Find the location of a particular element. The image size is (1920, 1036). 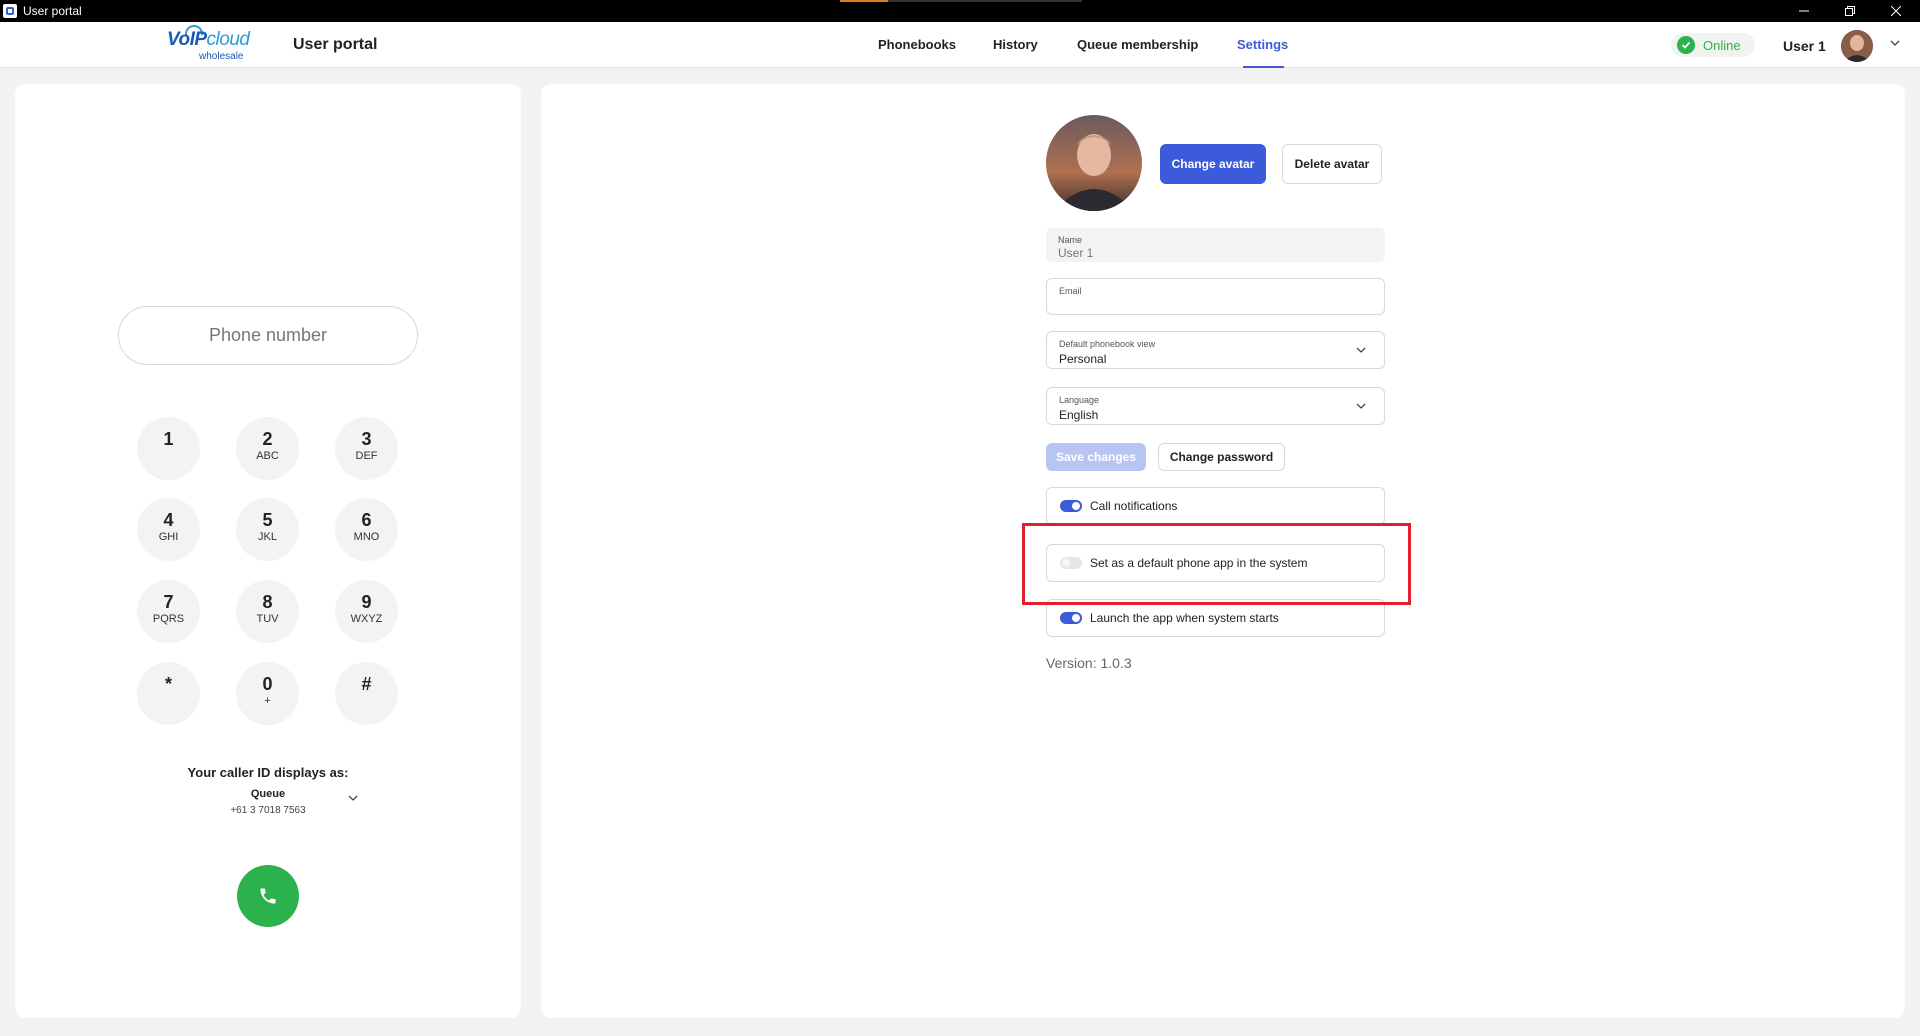

online-check-icon is located at coordinates (1686, 45).